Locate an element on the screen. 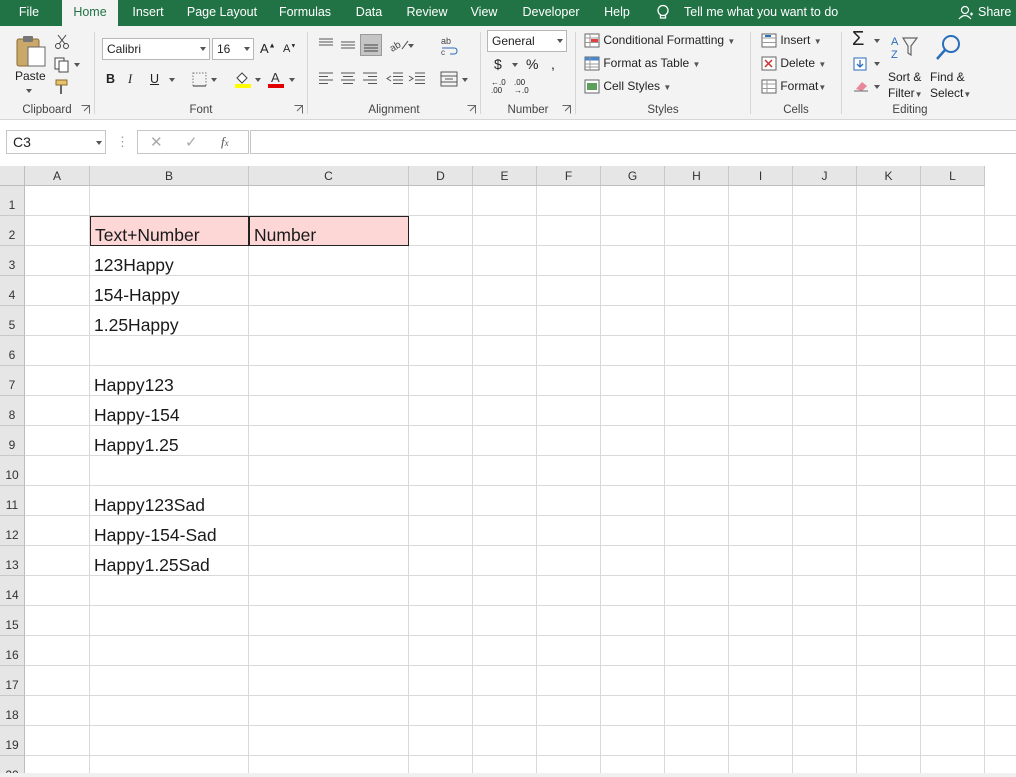  row-header-17: 17 is located at coordinates (12, 681).